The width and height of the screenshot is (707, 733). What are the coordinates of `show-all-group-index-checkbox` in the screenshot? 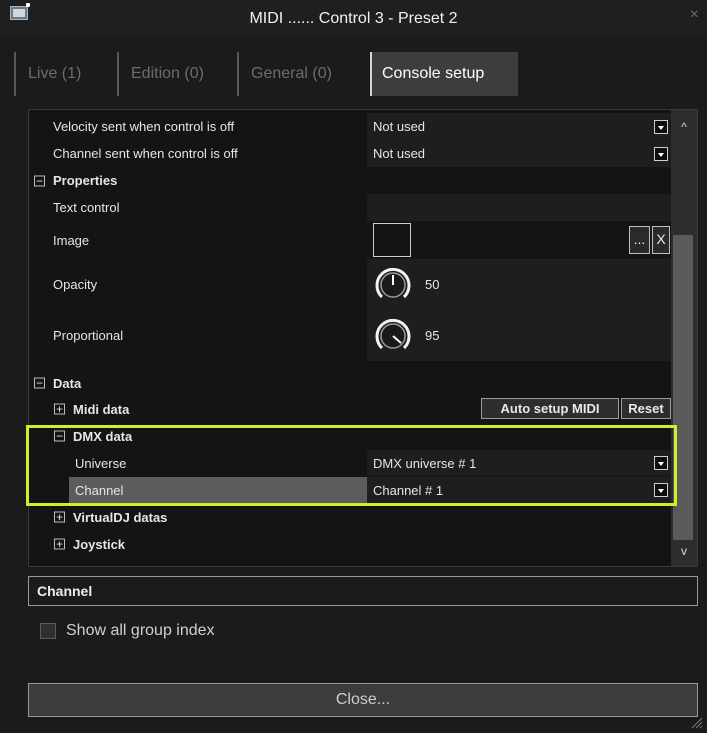 It's located at (48, 631).